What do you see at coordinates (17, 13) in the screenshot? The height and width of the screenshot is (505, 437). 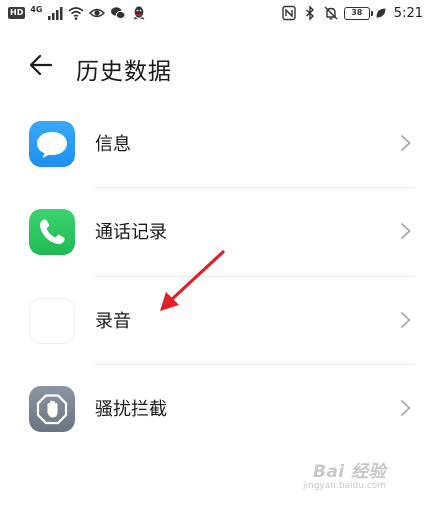 I see `hd-badge: HD` at bounding box center [17, 13].